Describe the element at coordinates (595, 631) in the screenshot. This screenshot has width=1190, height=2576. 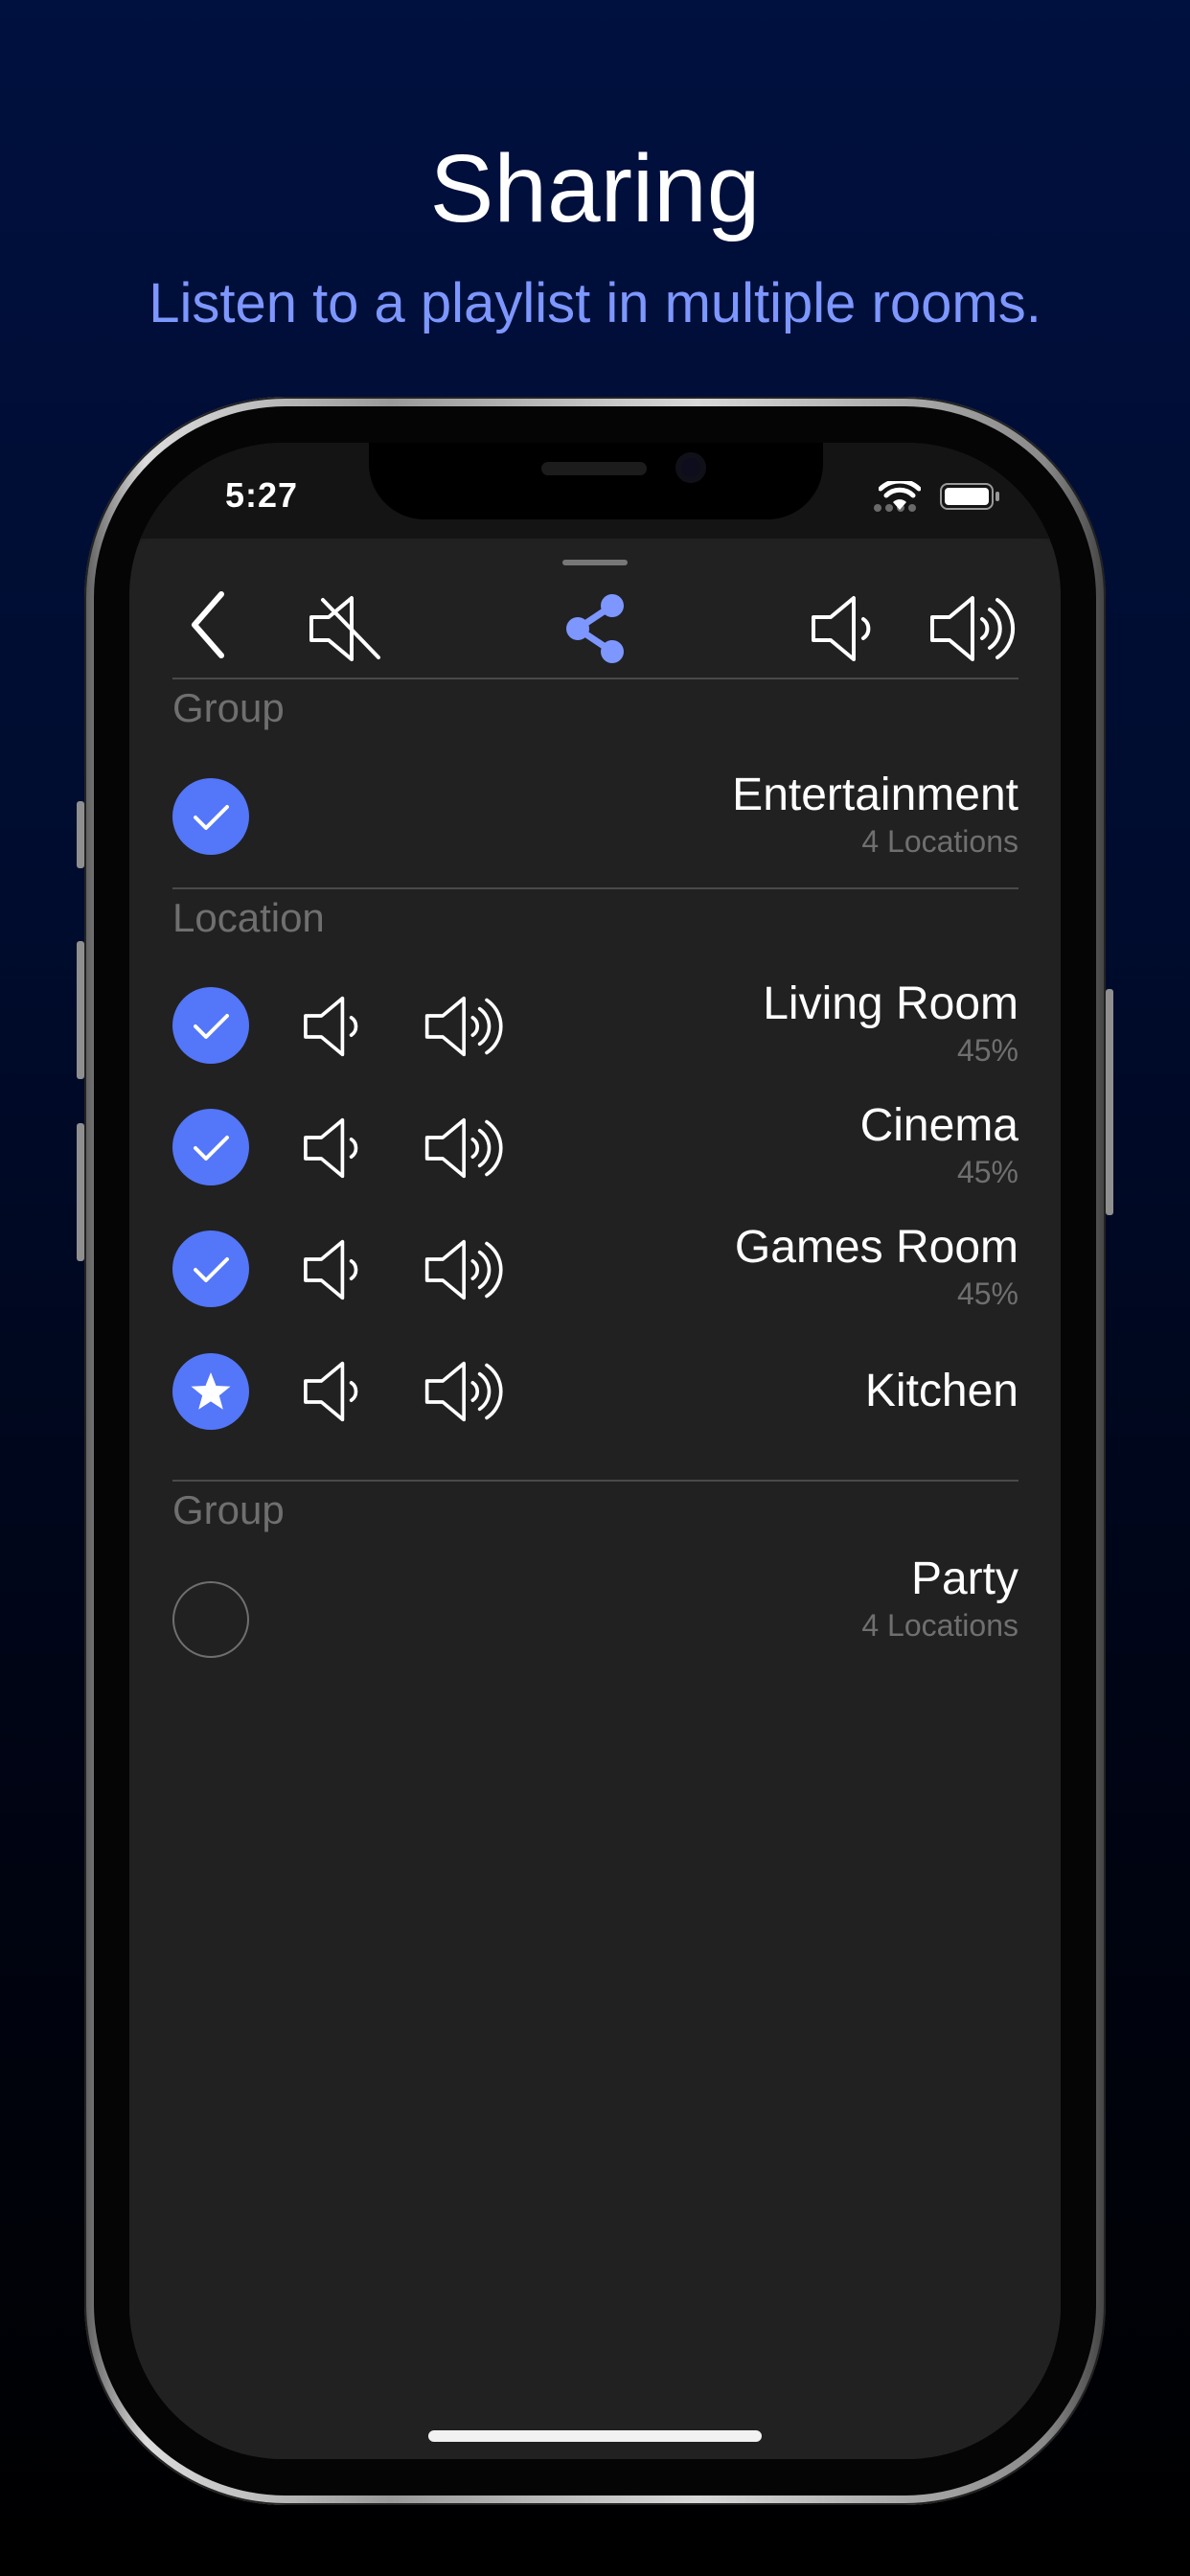
I see `share-icon` at that location.